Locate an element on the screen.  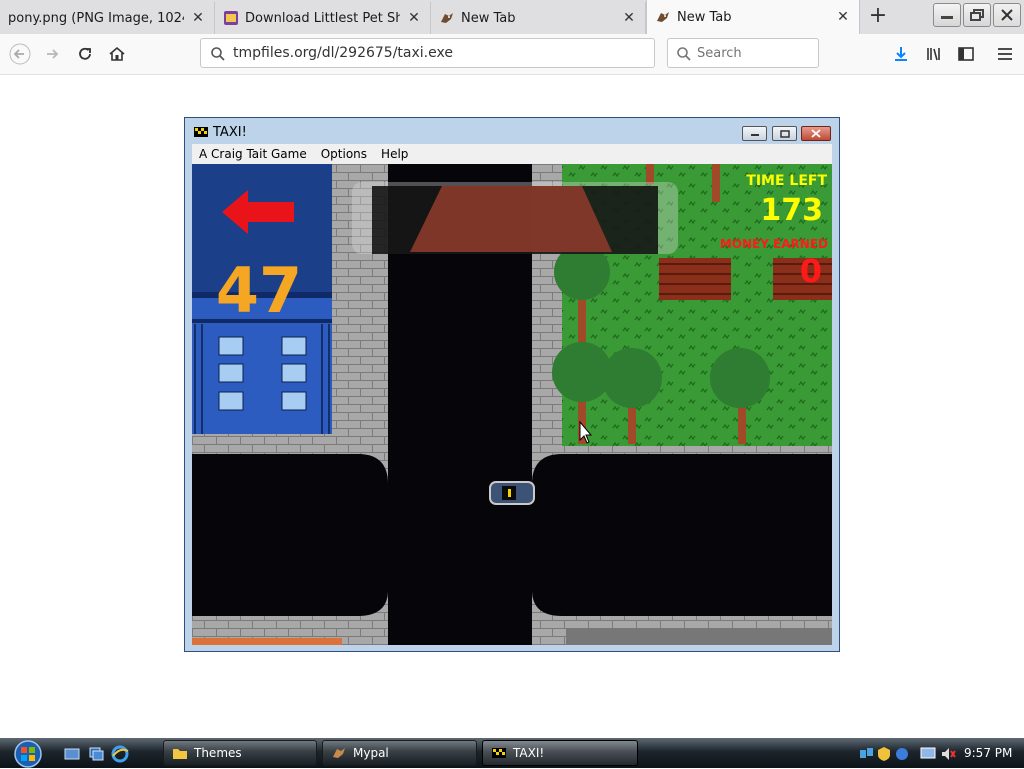
dropoff-roof is located at coordinates (511, 219).